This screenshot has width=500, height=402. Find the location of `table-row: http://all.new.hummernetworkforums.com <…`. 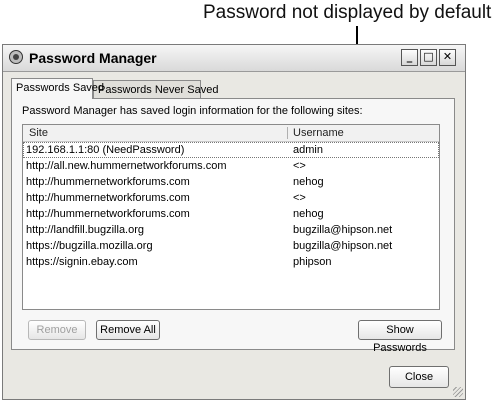

table-row: http://all.new.hummernetworkforums.com <… is located at coordinates (231, 166).